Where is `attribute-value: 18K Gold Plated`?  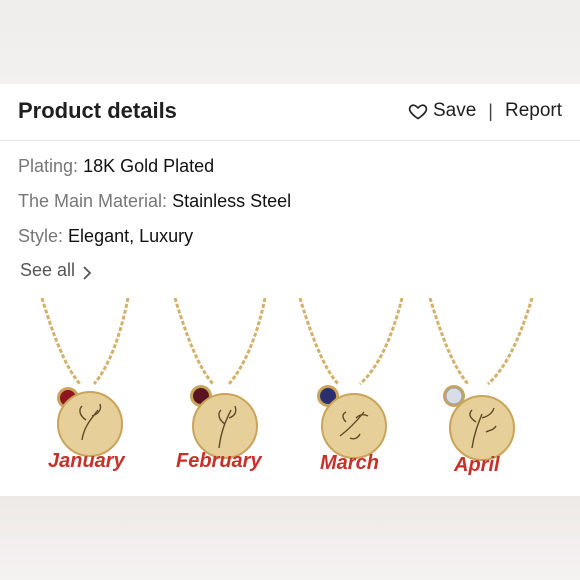
attribute-value: 18K Gold Plated is located at coordinates (149, 166).